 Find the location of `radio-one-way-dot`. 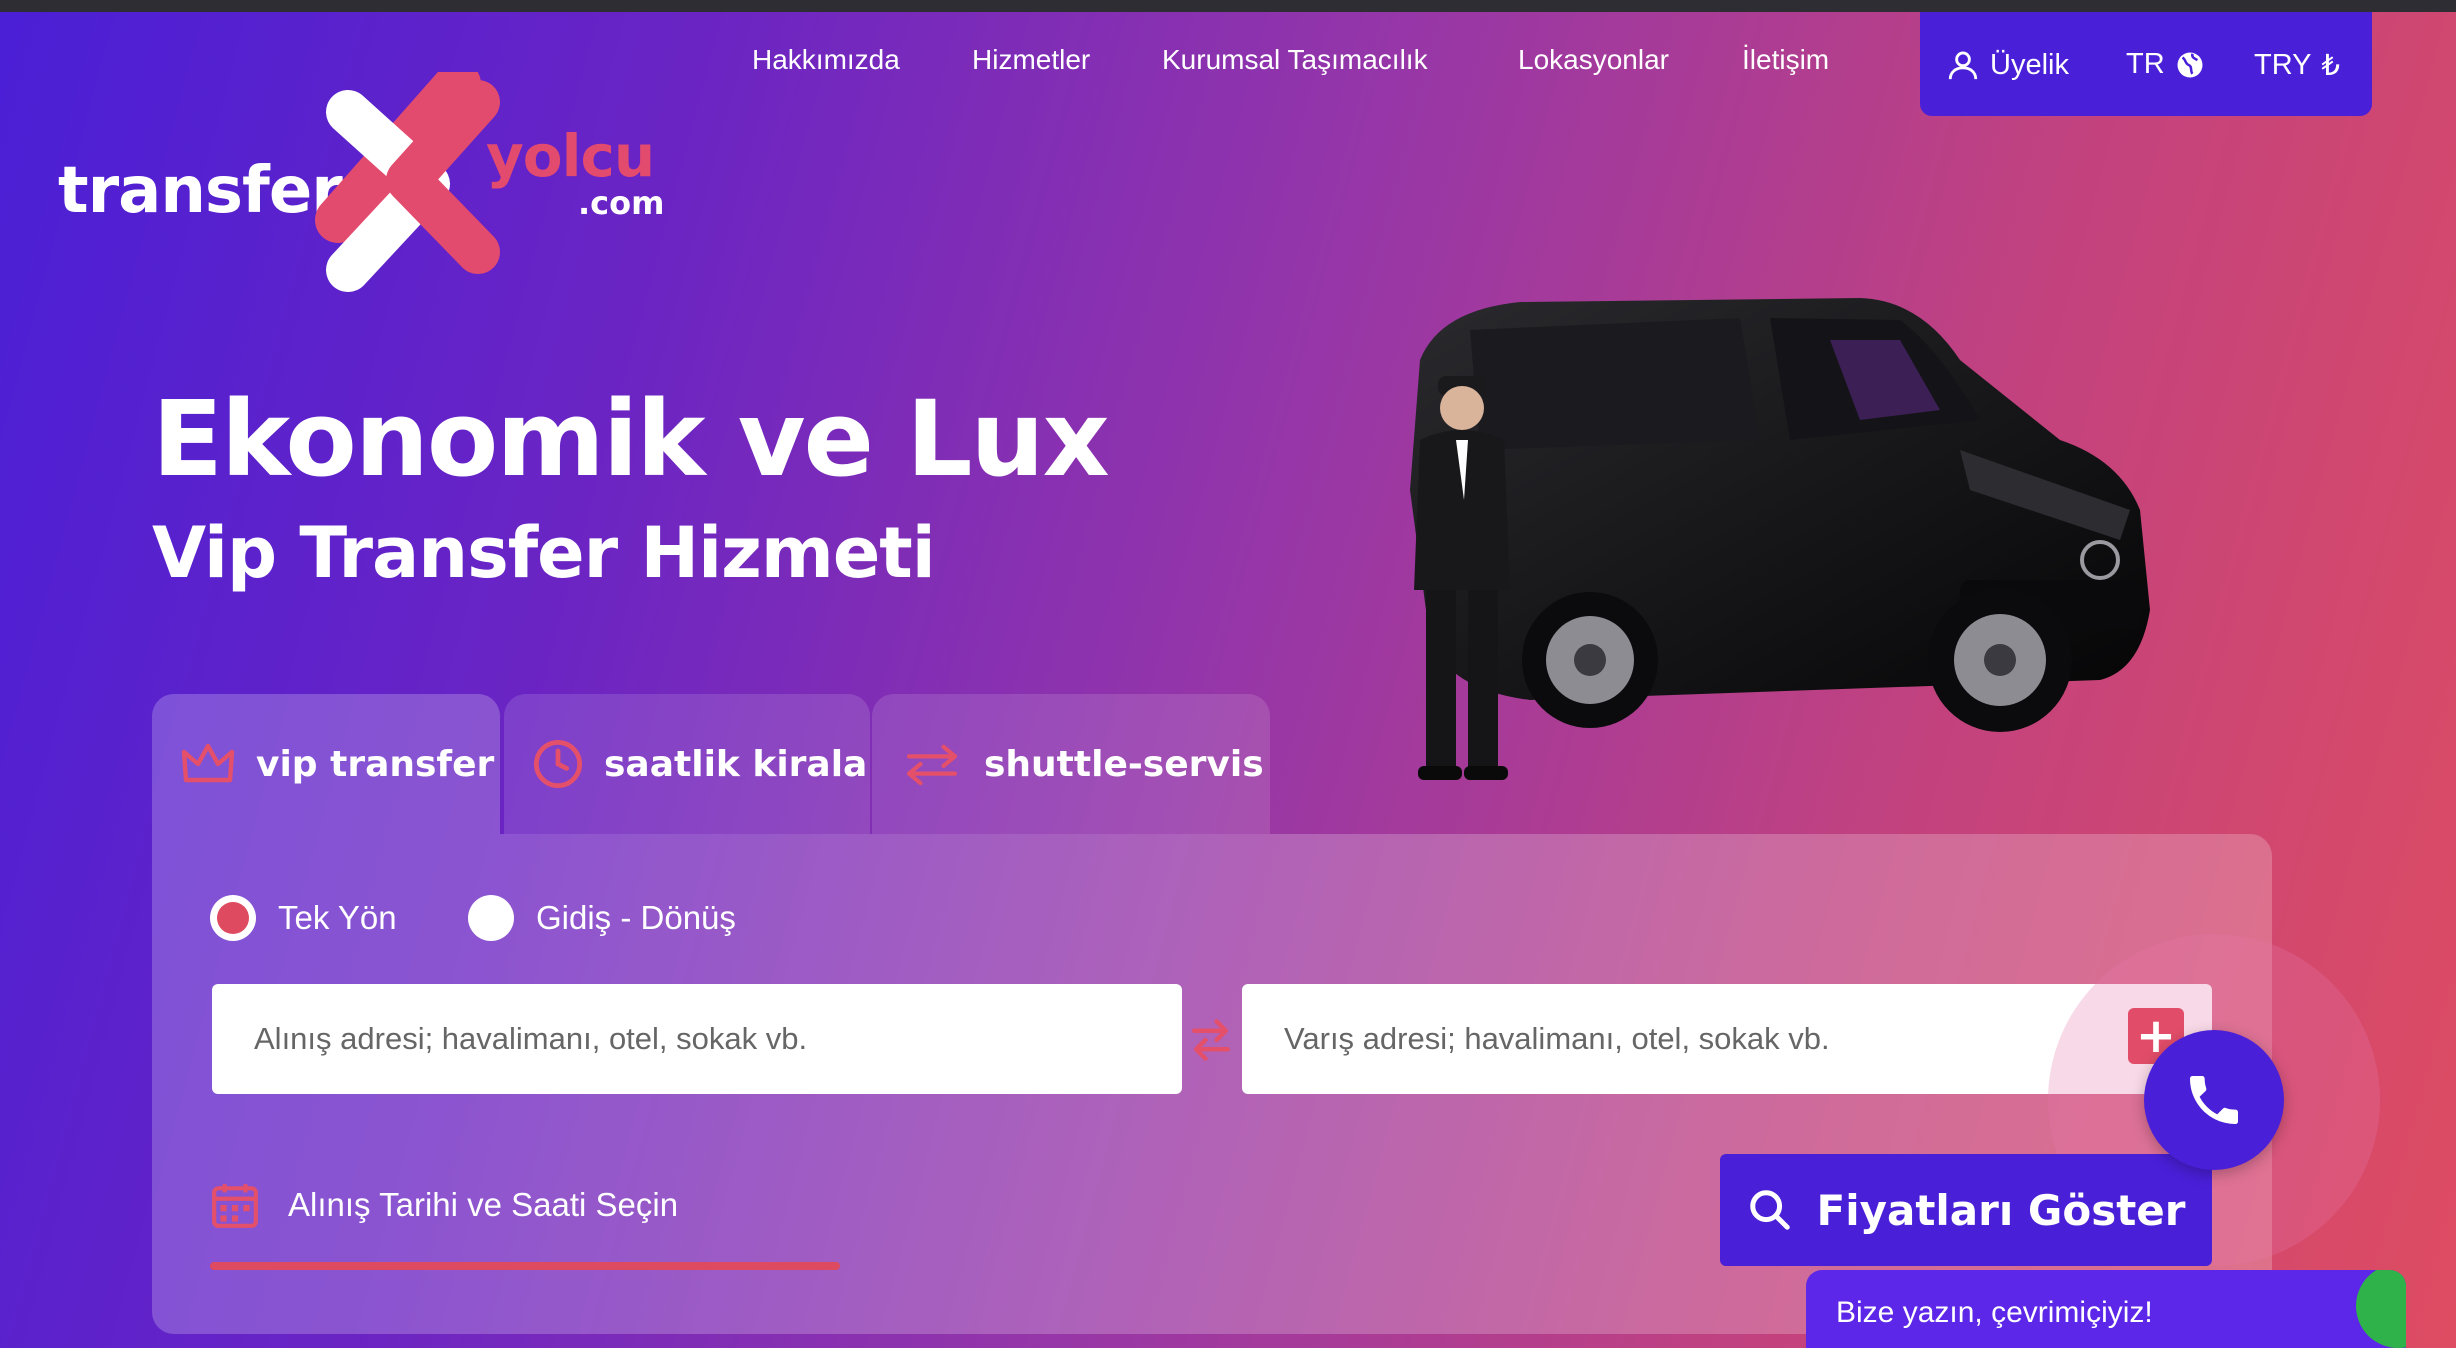

radio-one-way-dot is located at coordinates (233, 918).